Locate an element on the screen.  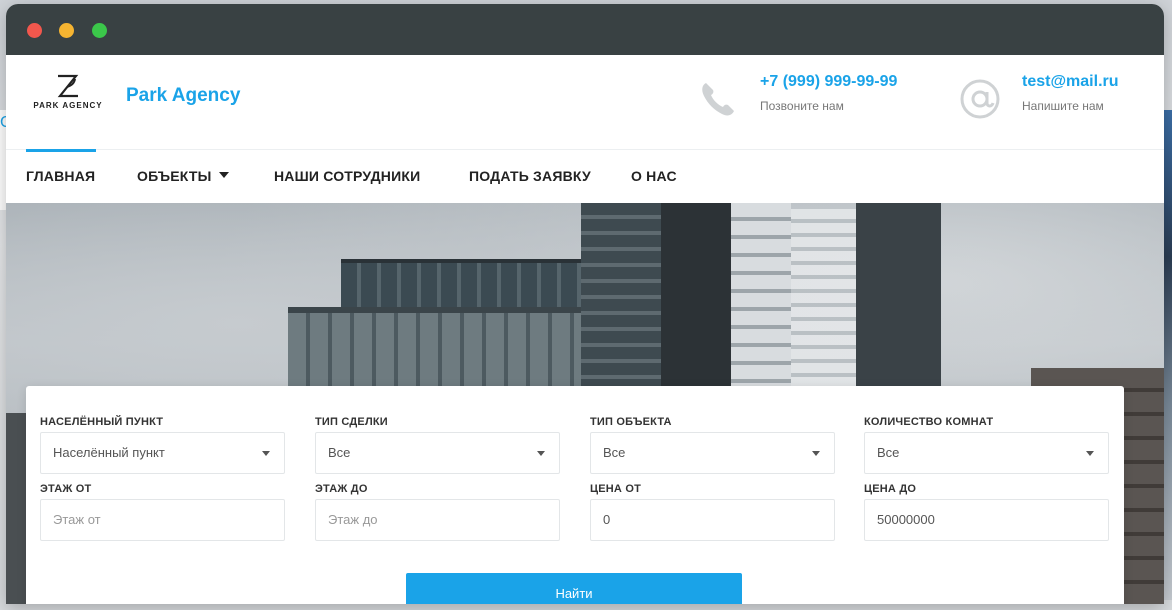
price-from-field: ЦЕНА ОТ 0 is located at coordinates (712, 512).